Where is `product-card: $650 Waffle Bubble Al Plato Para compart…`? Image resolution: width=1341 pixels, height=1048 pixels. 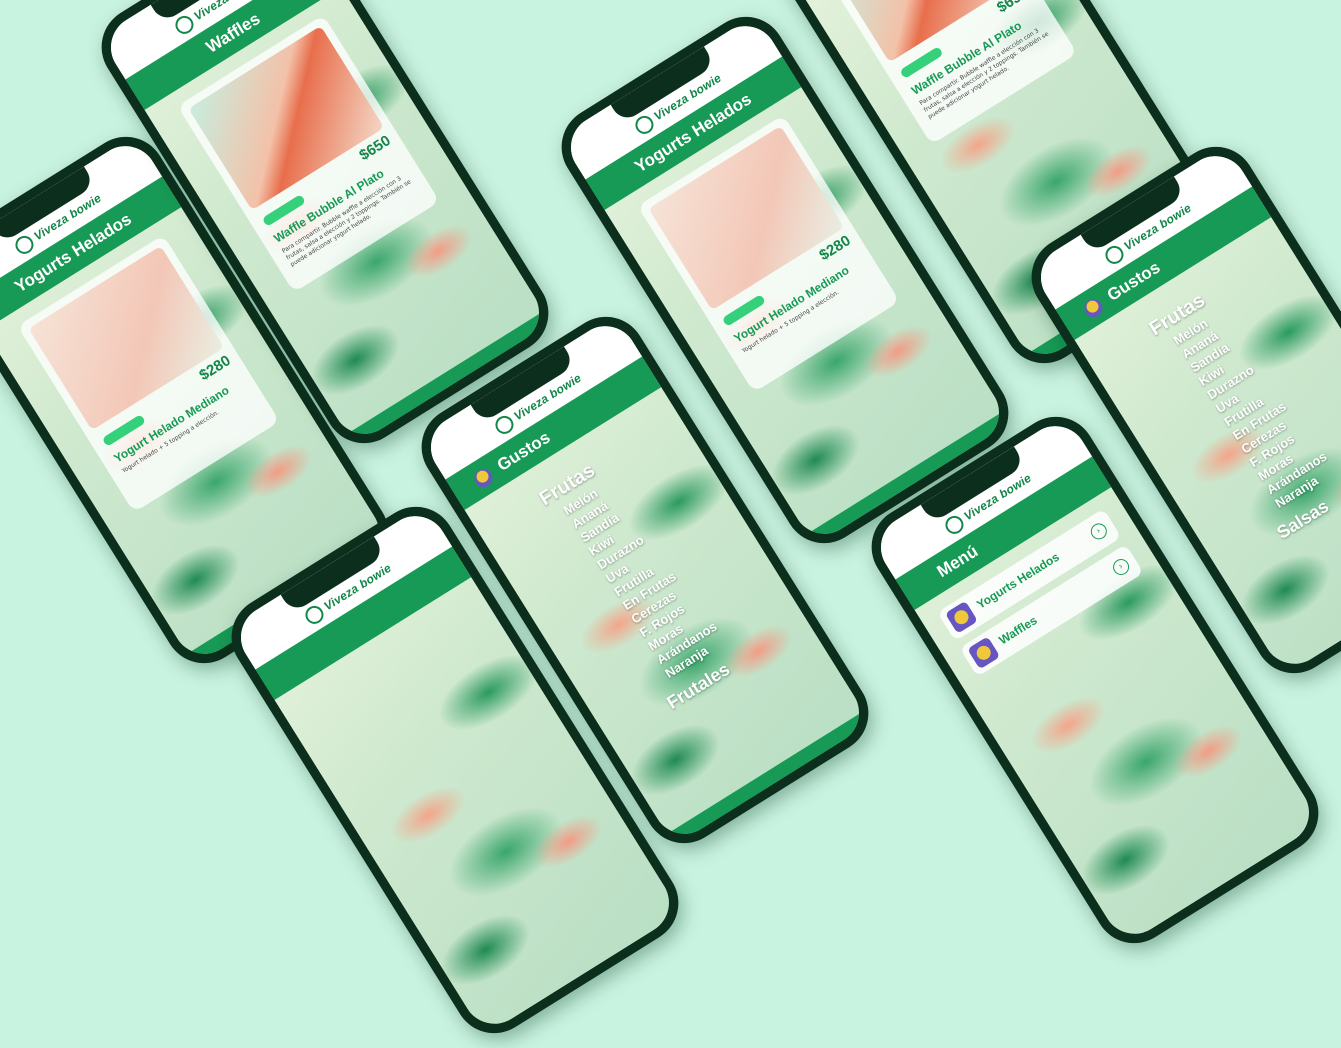 product-card: $650 Waffle Bubble Al Plato Para compart… is located at coordinates (946, 72).